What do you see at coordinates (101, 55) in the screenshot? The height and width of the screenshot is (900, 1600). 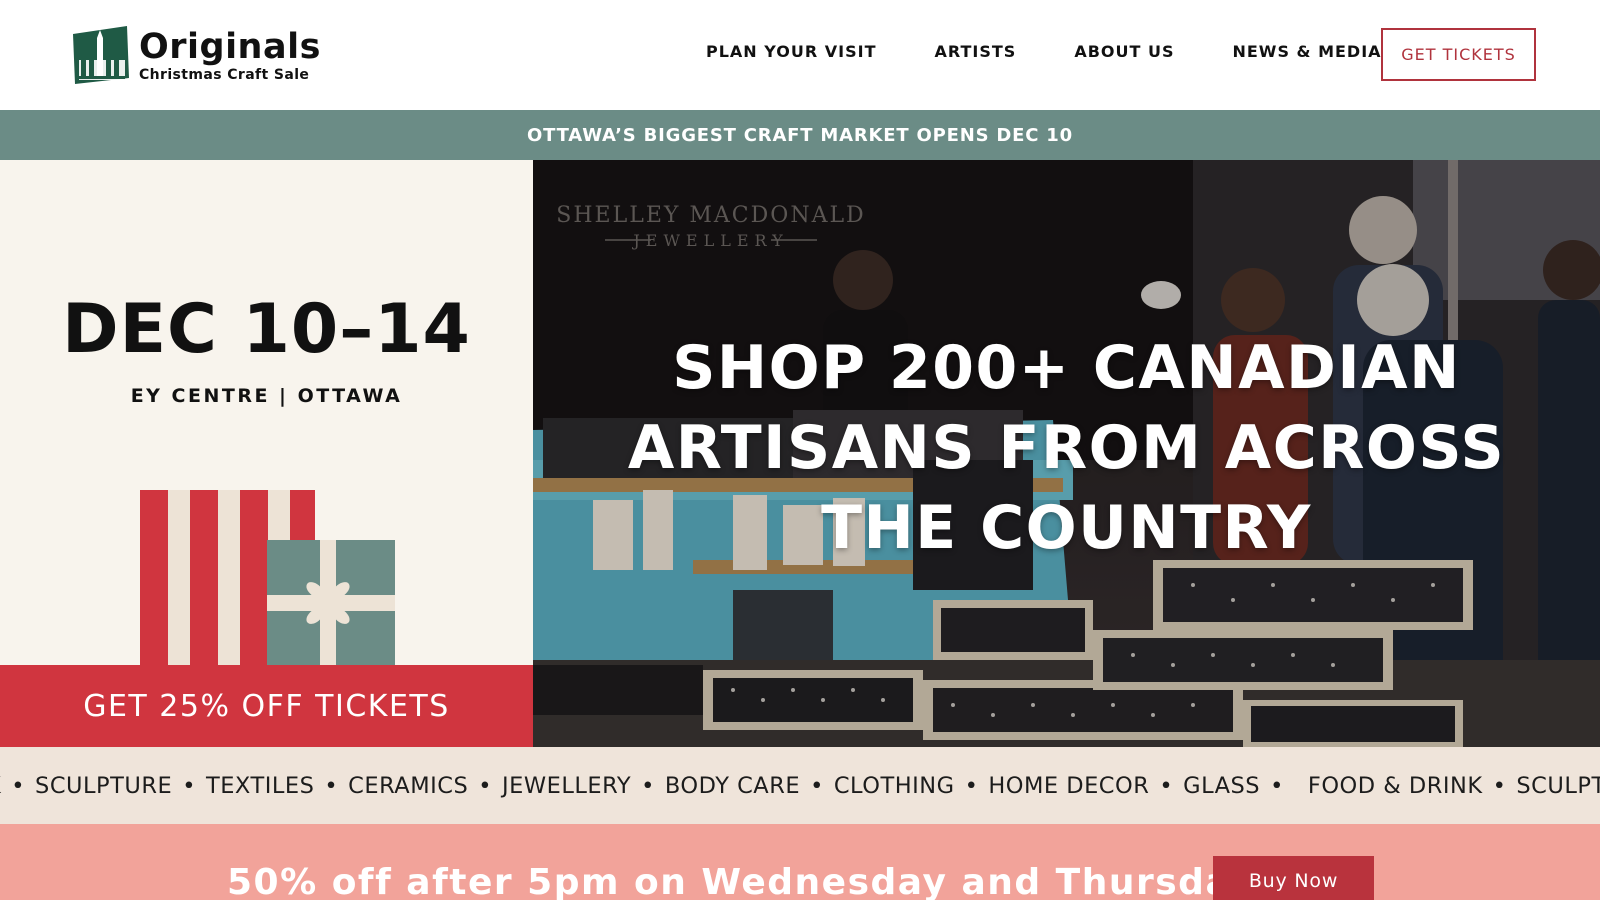 I see `city-skyline-icon` at bounding box center [101, 55].